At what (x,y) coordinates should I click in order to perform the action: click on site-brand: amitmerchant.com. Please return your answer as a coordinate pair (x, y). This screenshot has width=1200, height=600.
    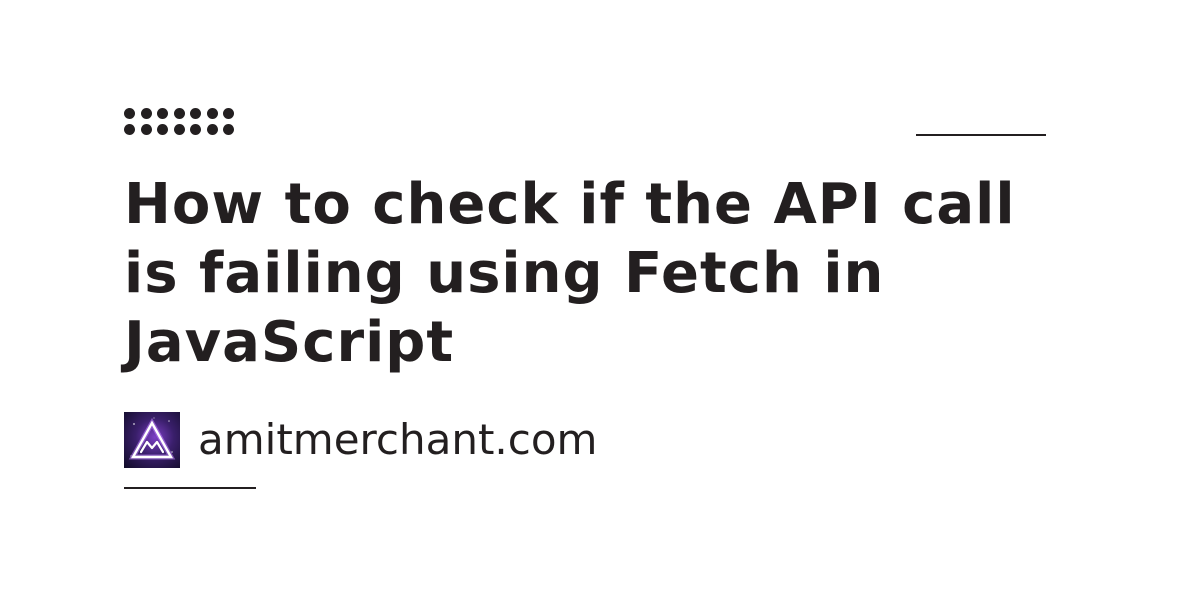
    Looking at the image, I should click on (360, 440).